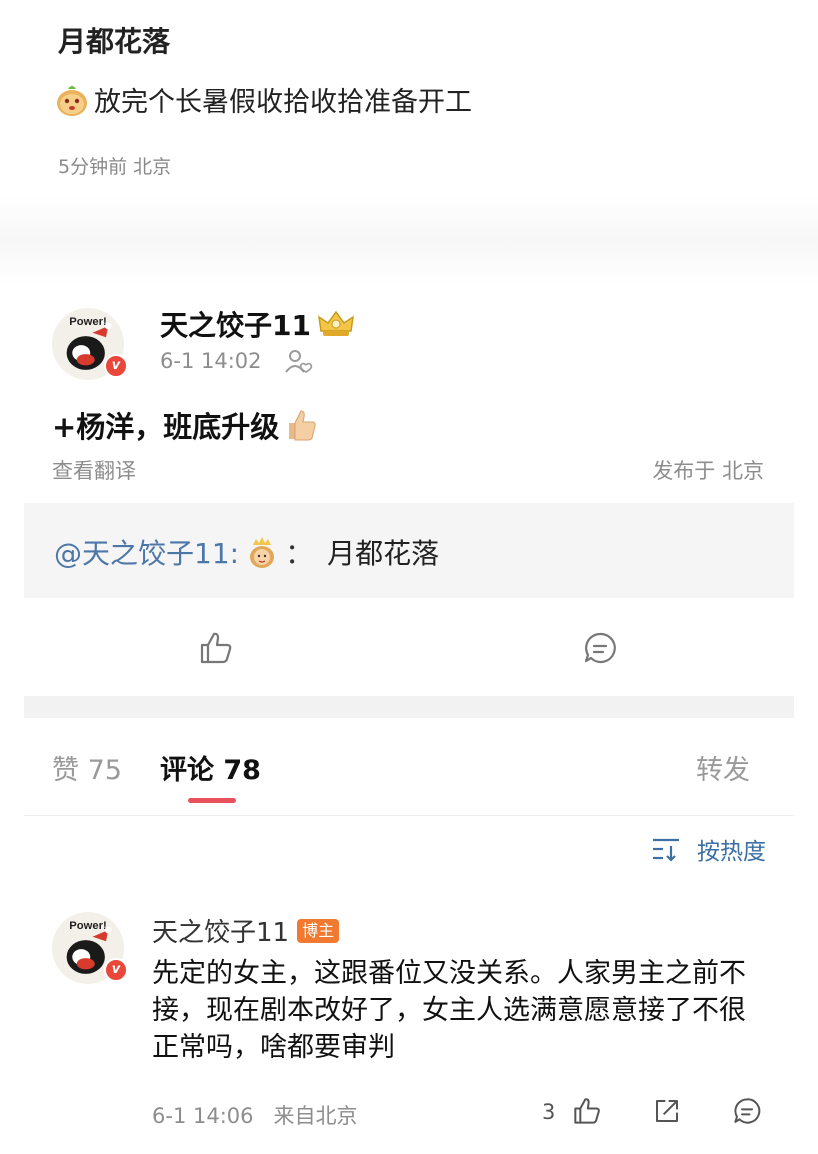 The image size is (818, 1154). What do you see at coordinates (114, 40) in the screenshot?
I see `top-post-username: 月都花落` at bounding box center [114, 40].